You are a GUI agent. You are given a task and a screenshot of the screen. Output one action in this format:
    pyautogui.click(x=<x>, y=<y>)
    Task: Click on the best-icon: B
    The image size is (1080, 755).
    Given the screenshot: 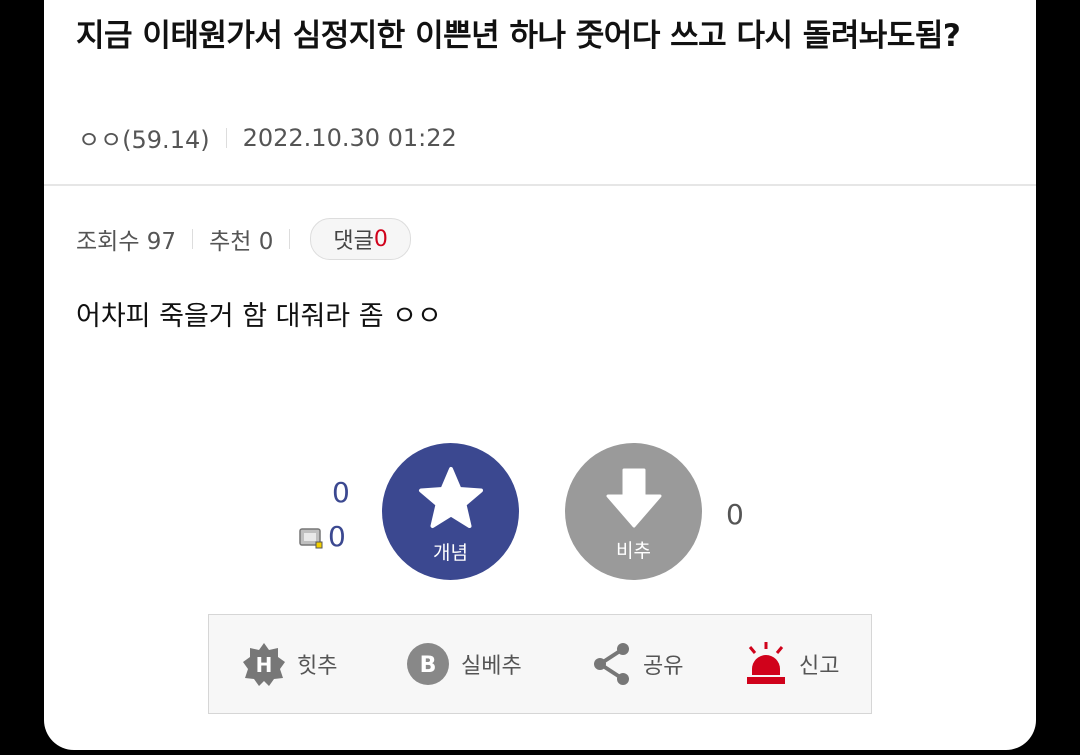 What is the action you would take?
    pyautogui.click(x=428, y=664)
    